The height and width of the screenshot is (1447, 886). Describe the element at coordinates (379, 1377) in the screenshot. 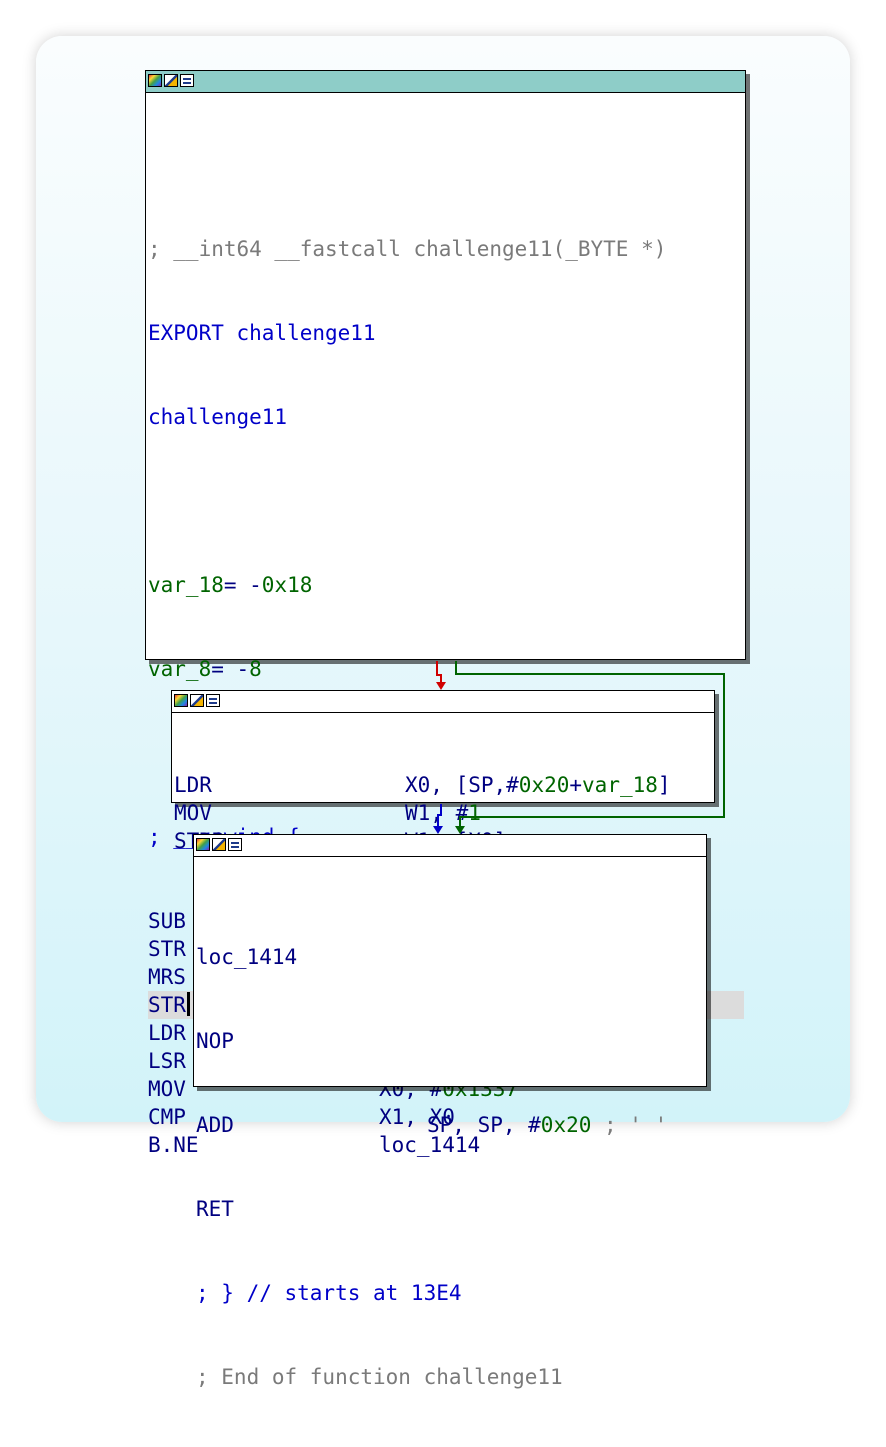

I see `end-of-function-comment: ; End of function challenge11` at that location.